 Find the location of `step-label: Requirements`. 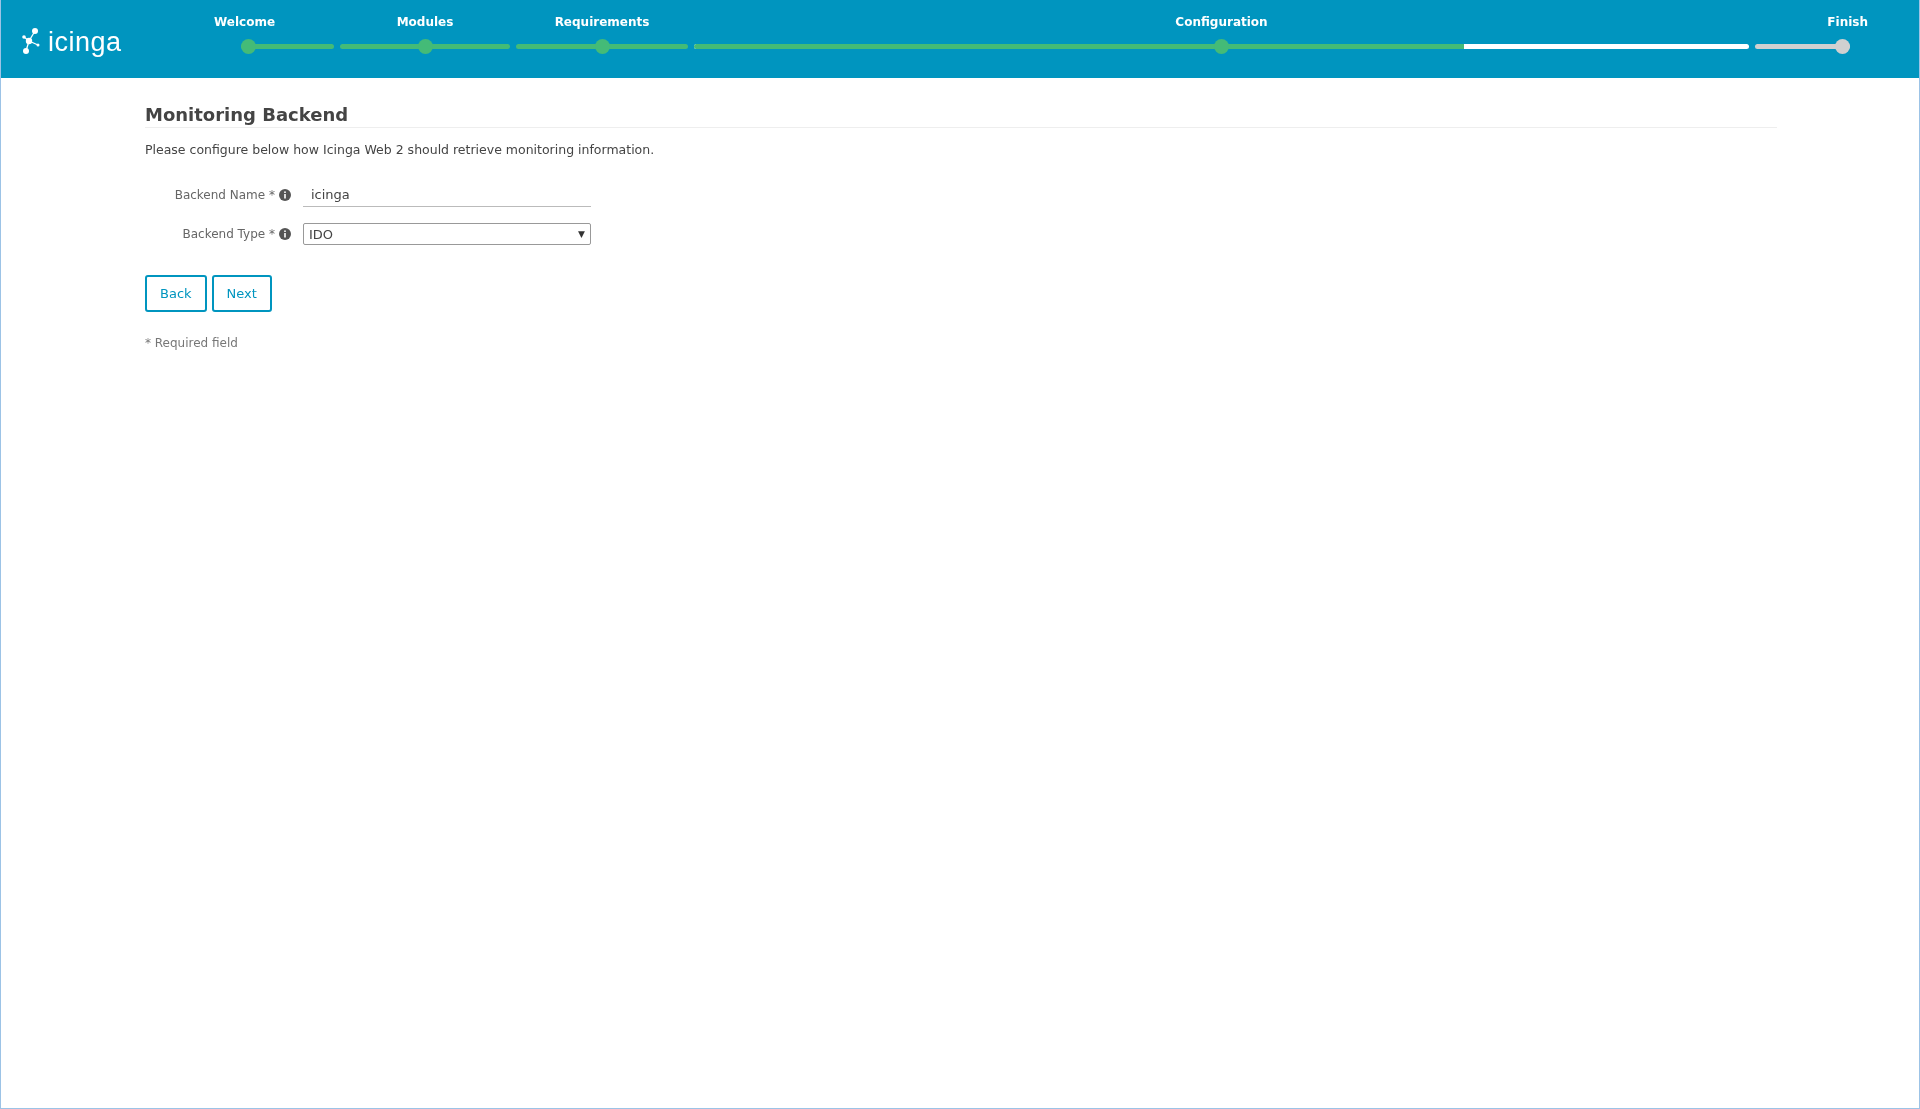

step-label: Requirements is located at coordinates (602, 23).